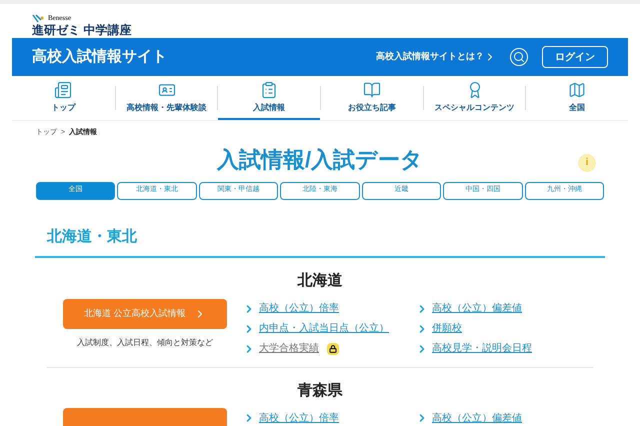 Image resolution: width=640 pixels, height=426 pixels. What do you see at coordinates (269, 89) in the screenshot?
I see `clipboard-icon` at bounding box center [269, 89].